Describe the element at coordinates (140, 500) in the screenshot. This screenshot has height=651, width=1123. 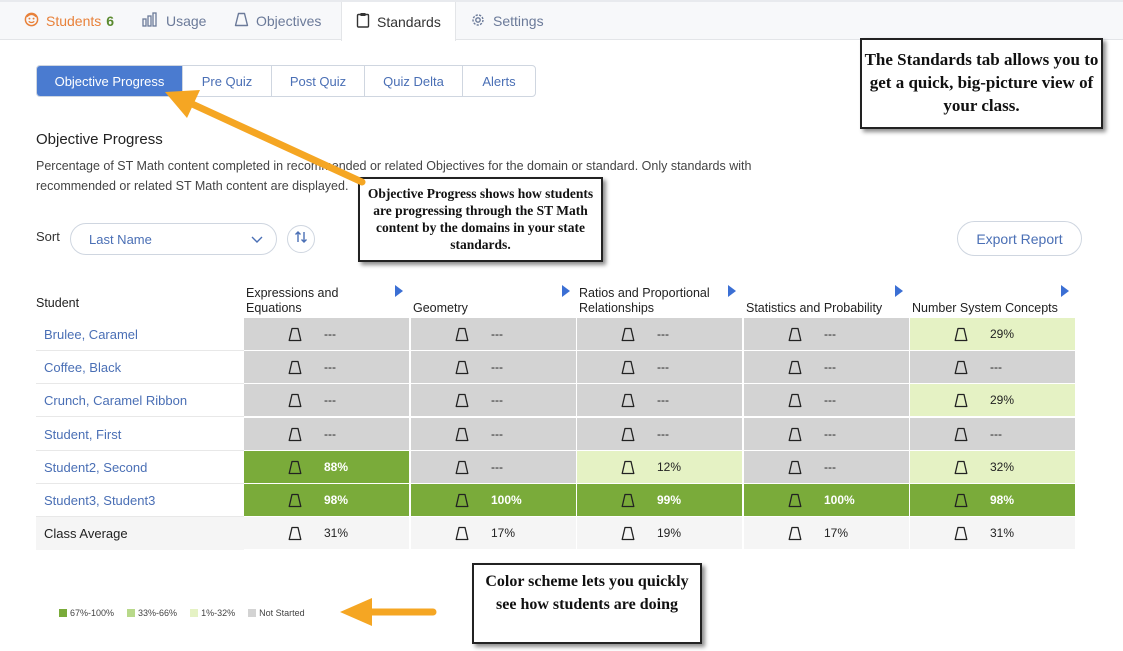
I see `student-name-link: Student3, Student3` at that location.